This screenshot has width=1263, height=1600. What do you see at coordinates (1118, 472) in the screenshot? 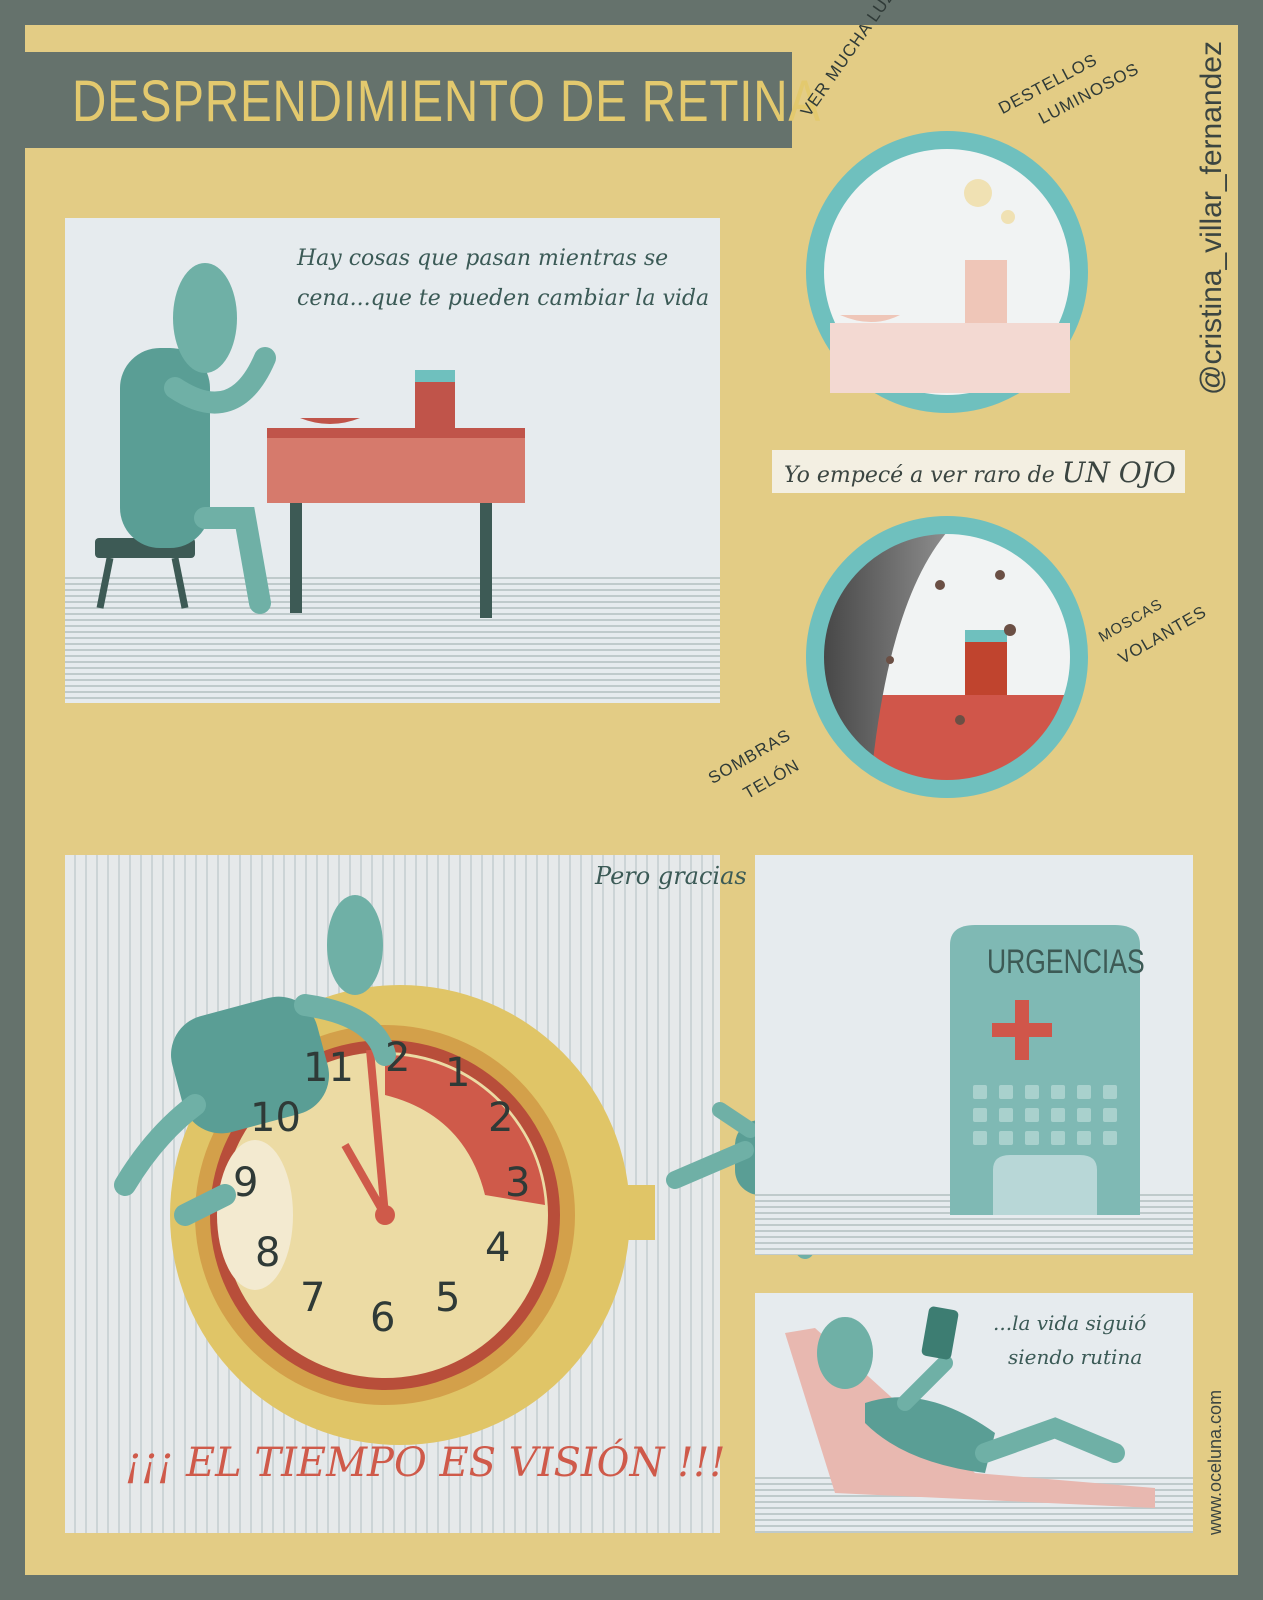
I see `banner-text-emph: UN OJO` at bounding box center [1118, 472].